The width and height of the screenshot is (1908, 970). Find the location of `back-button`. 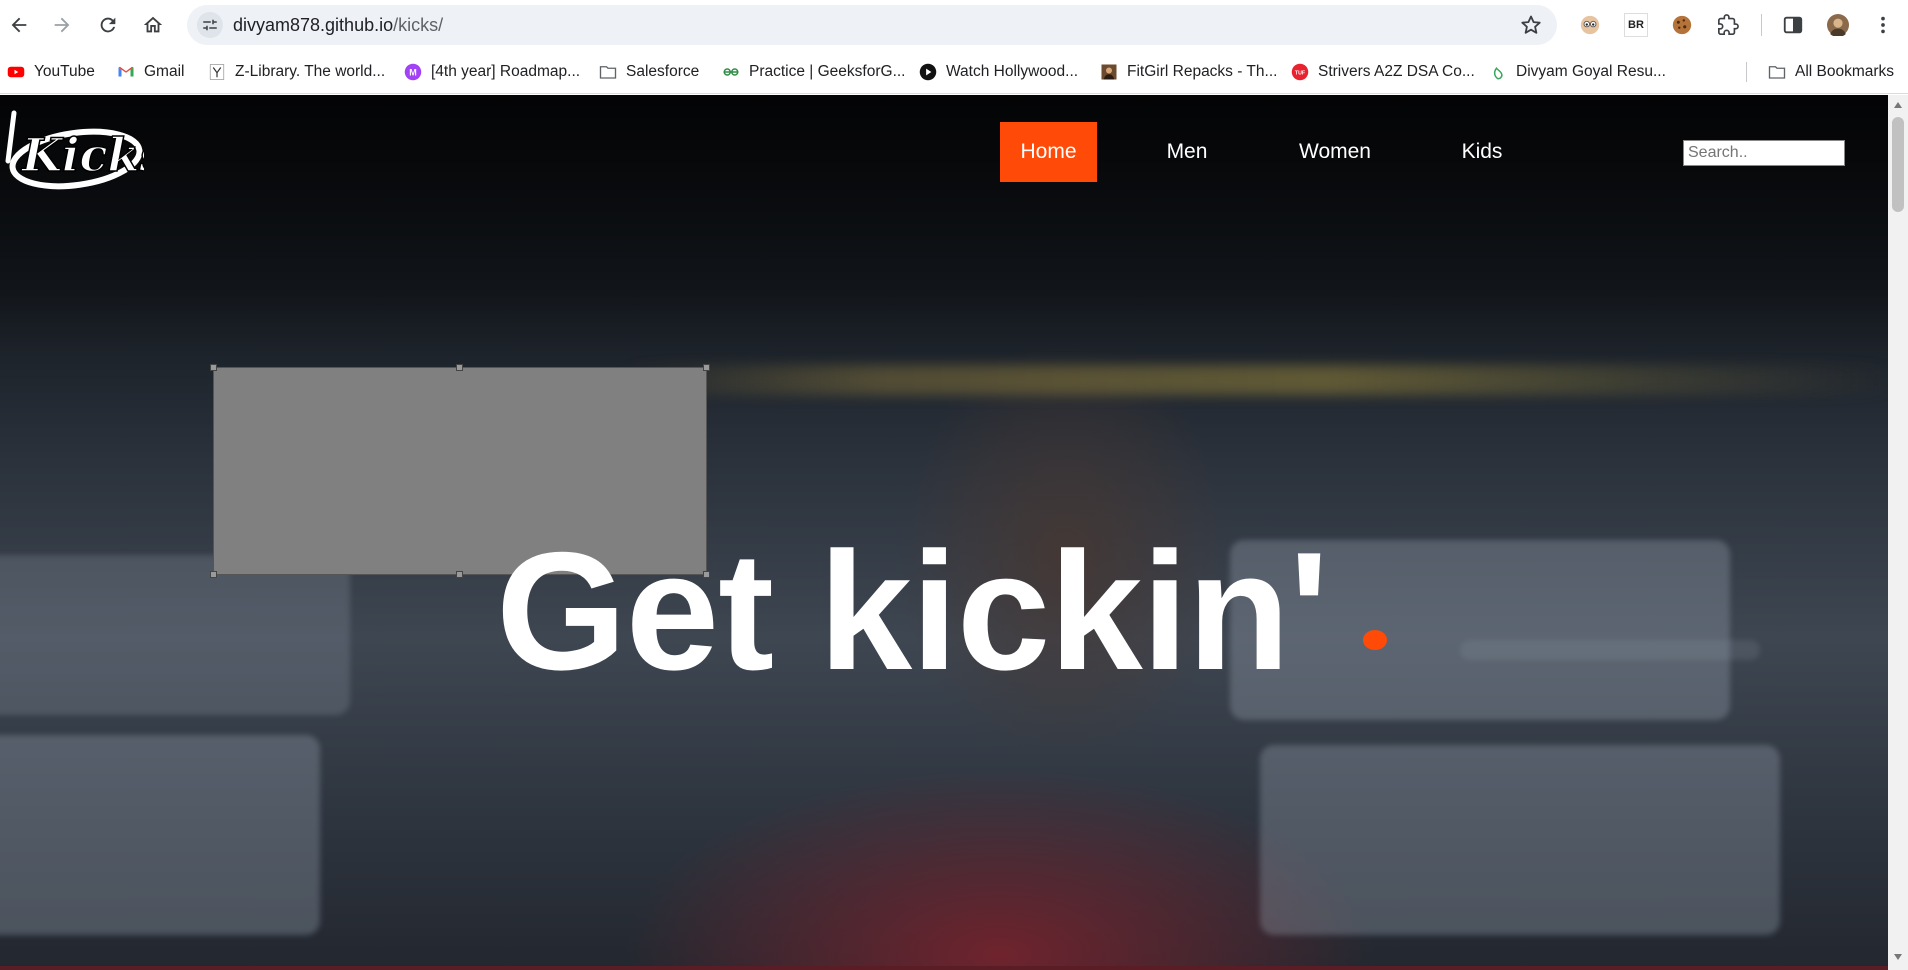

back-button is located at coordinates (19, 25).